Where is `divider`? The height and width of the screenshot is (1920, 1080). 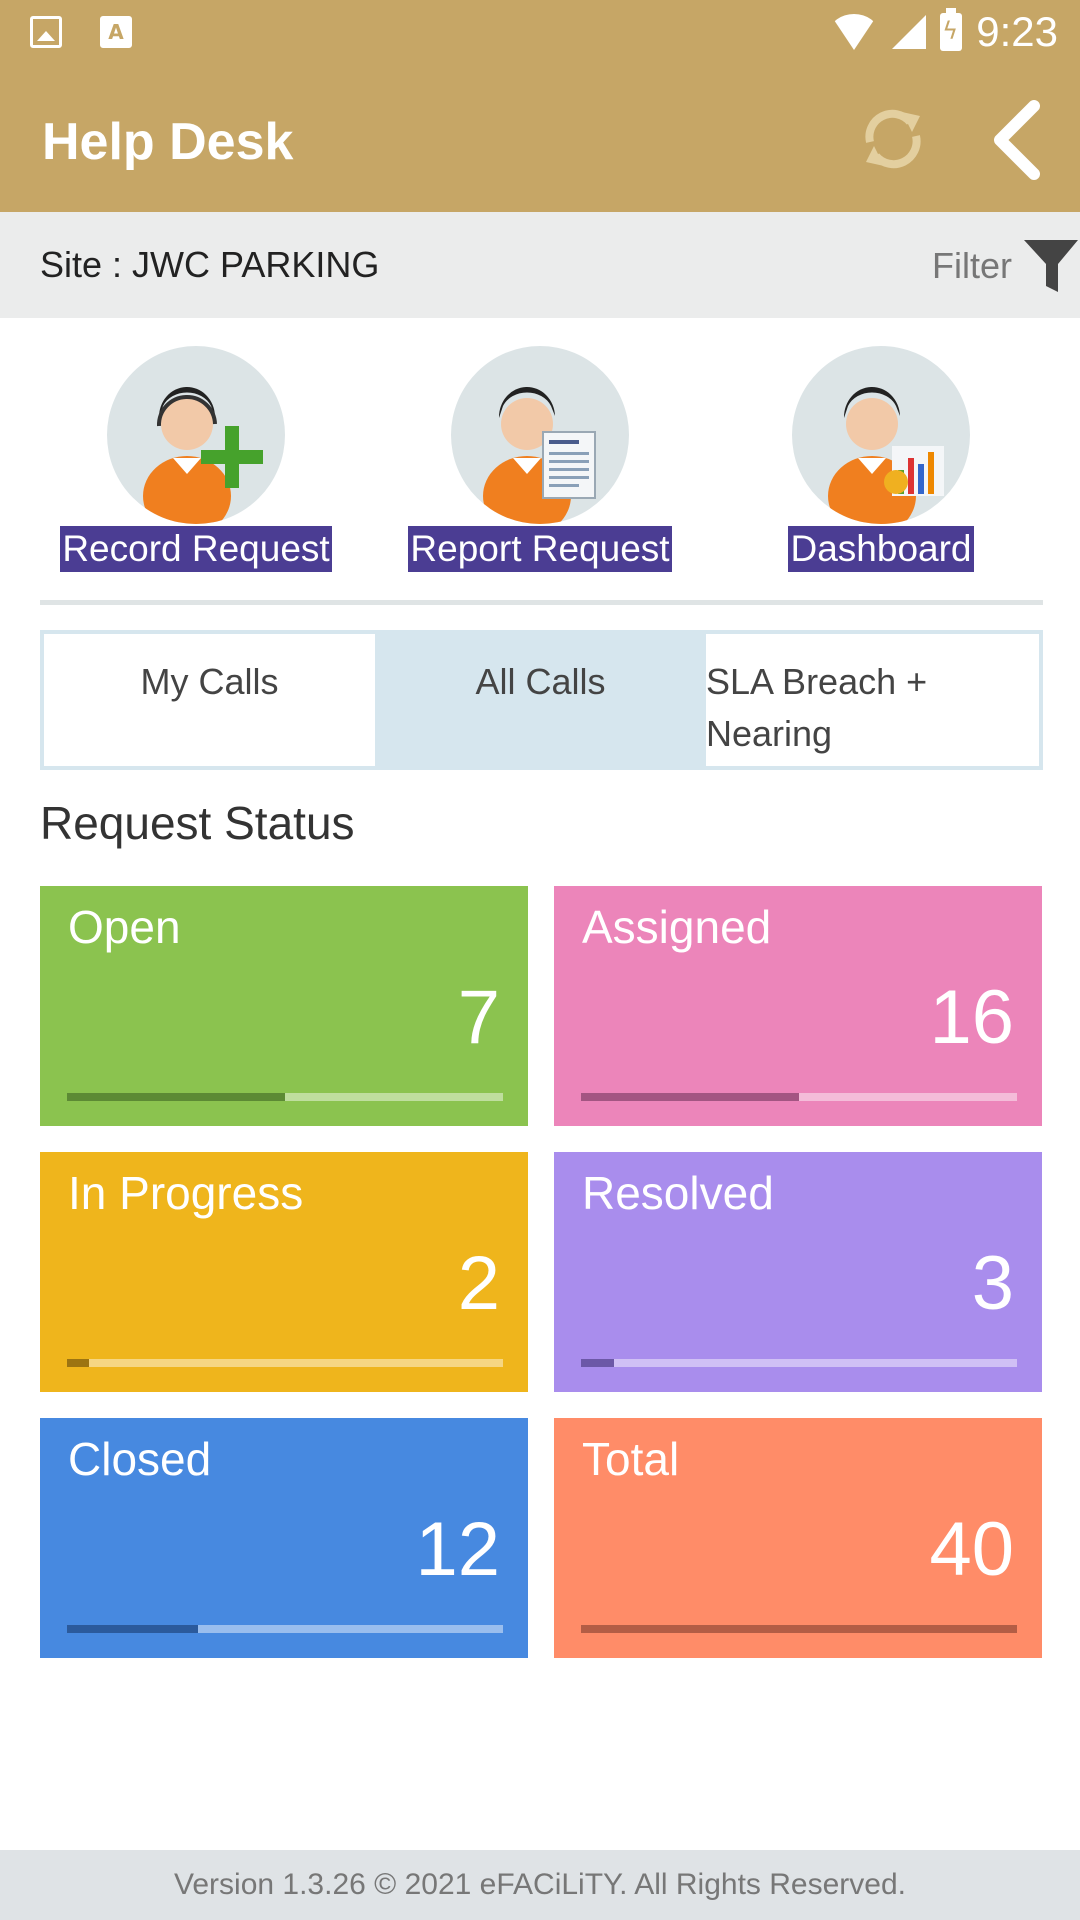 divider is located at coordinates (541, 602).